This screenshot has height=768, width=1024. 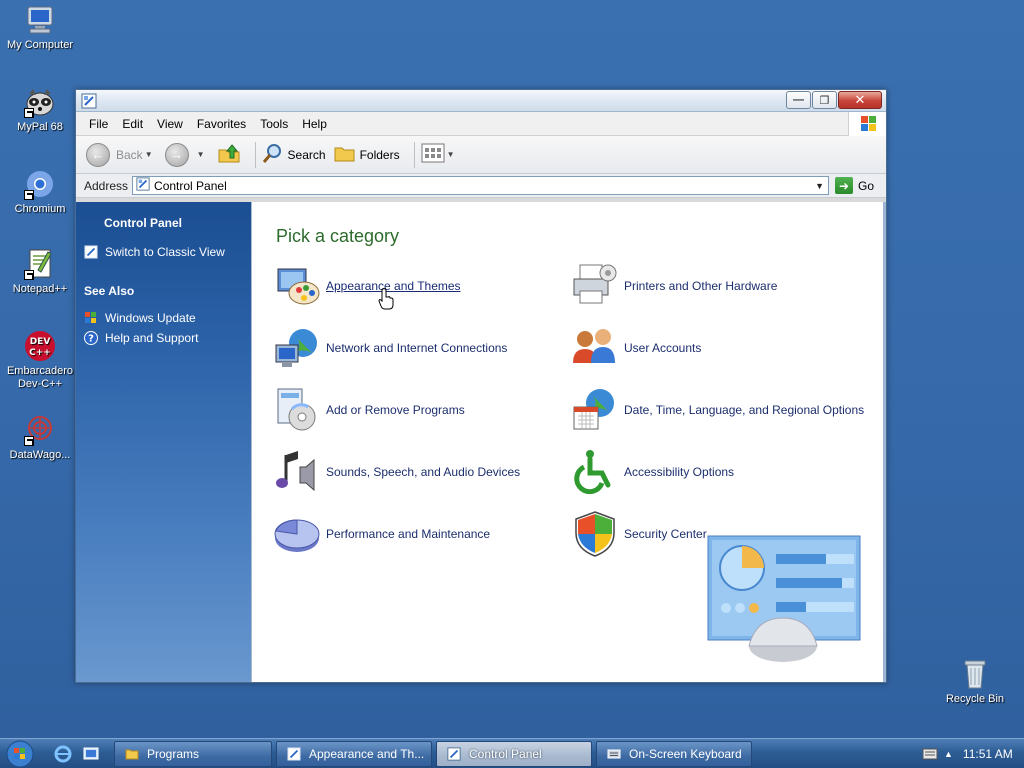 What do you see at coordinates (673, 286) in the screenshot?
I see `category-printers-hardware: Printers and Other Hardware` at bounding box center [673, 286].